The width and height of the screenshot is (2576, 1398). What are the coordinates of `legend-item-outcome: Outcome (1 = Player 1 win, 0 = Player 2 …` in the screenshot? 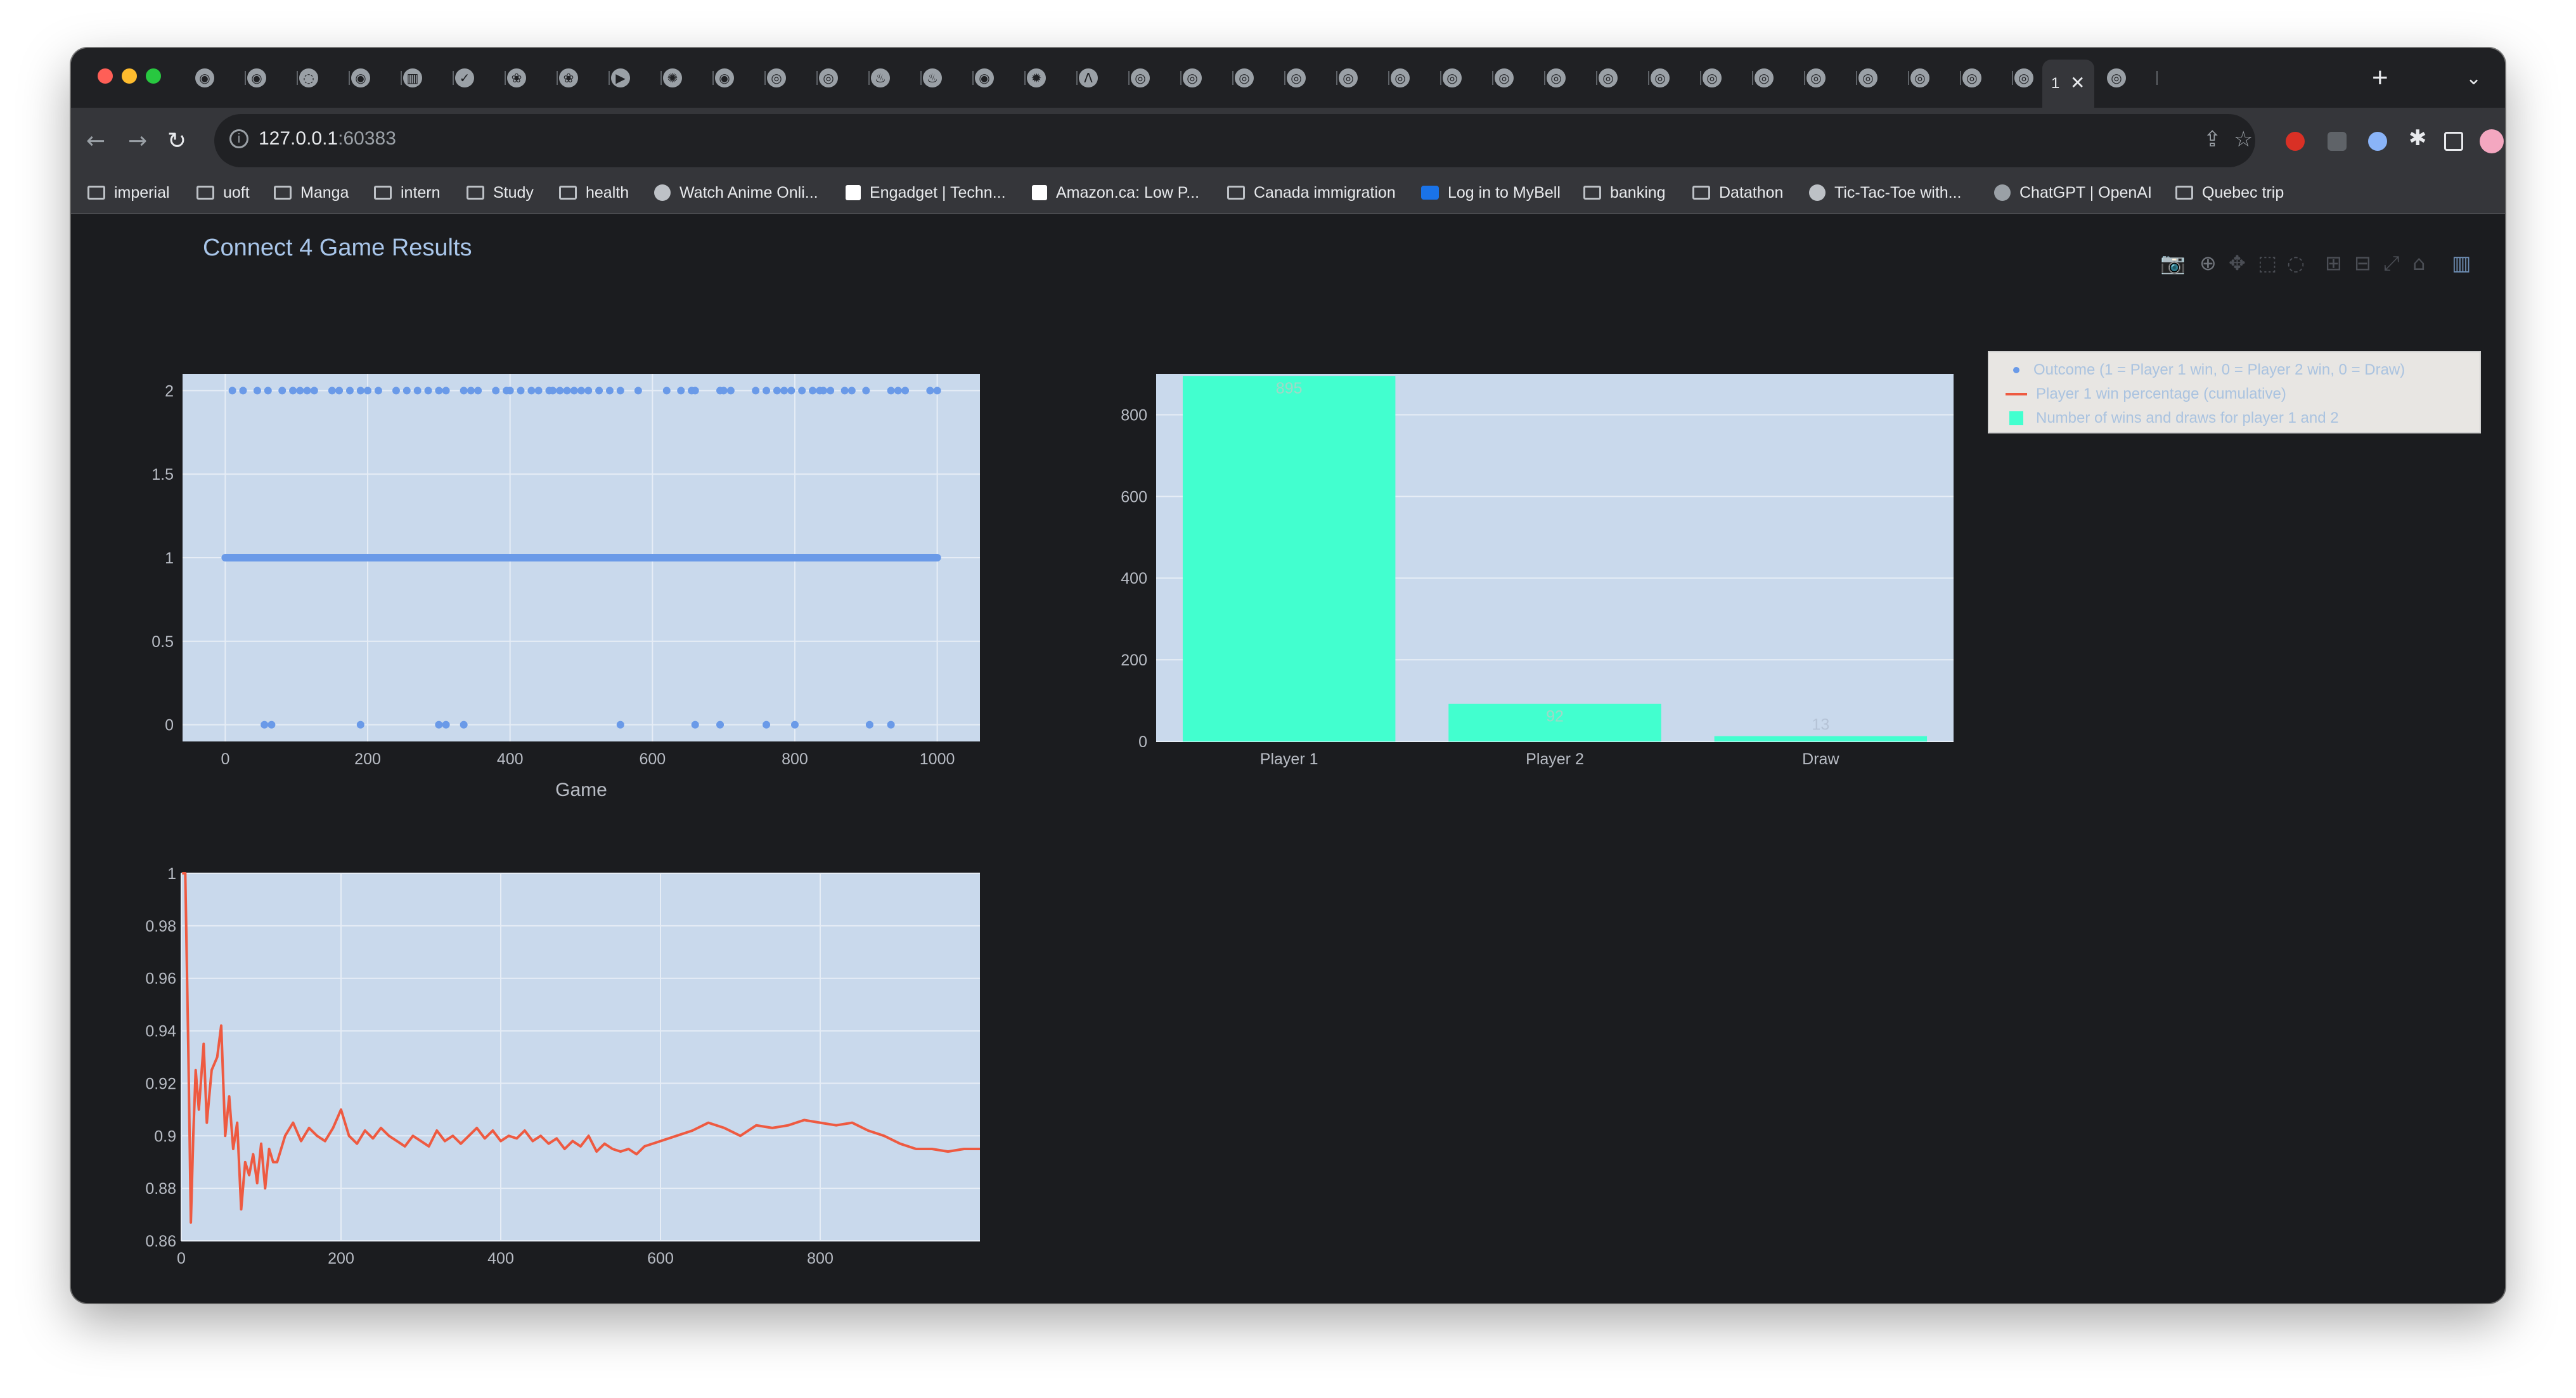 It's located at (2205, 370).